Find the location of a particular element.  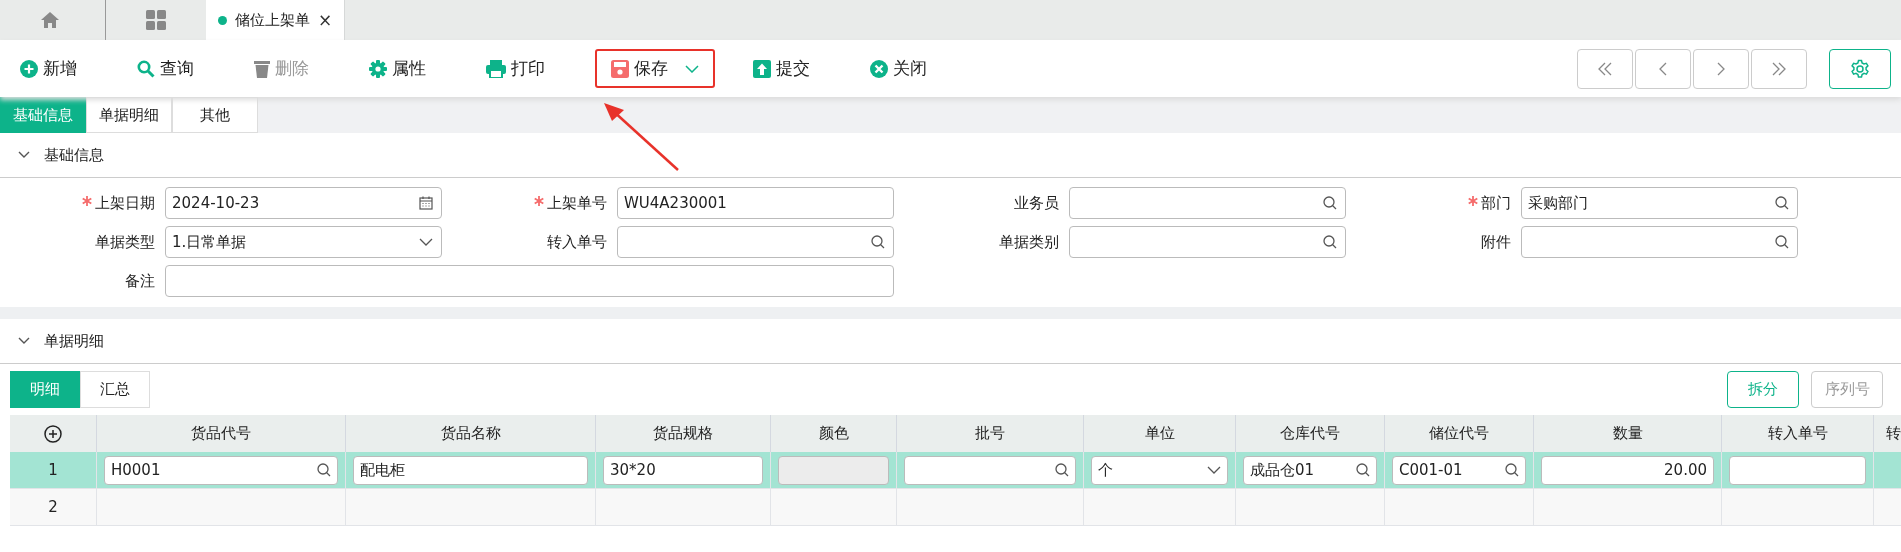

toolbar-button: 打印 is located at coordinates (515, 68).